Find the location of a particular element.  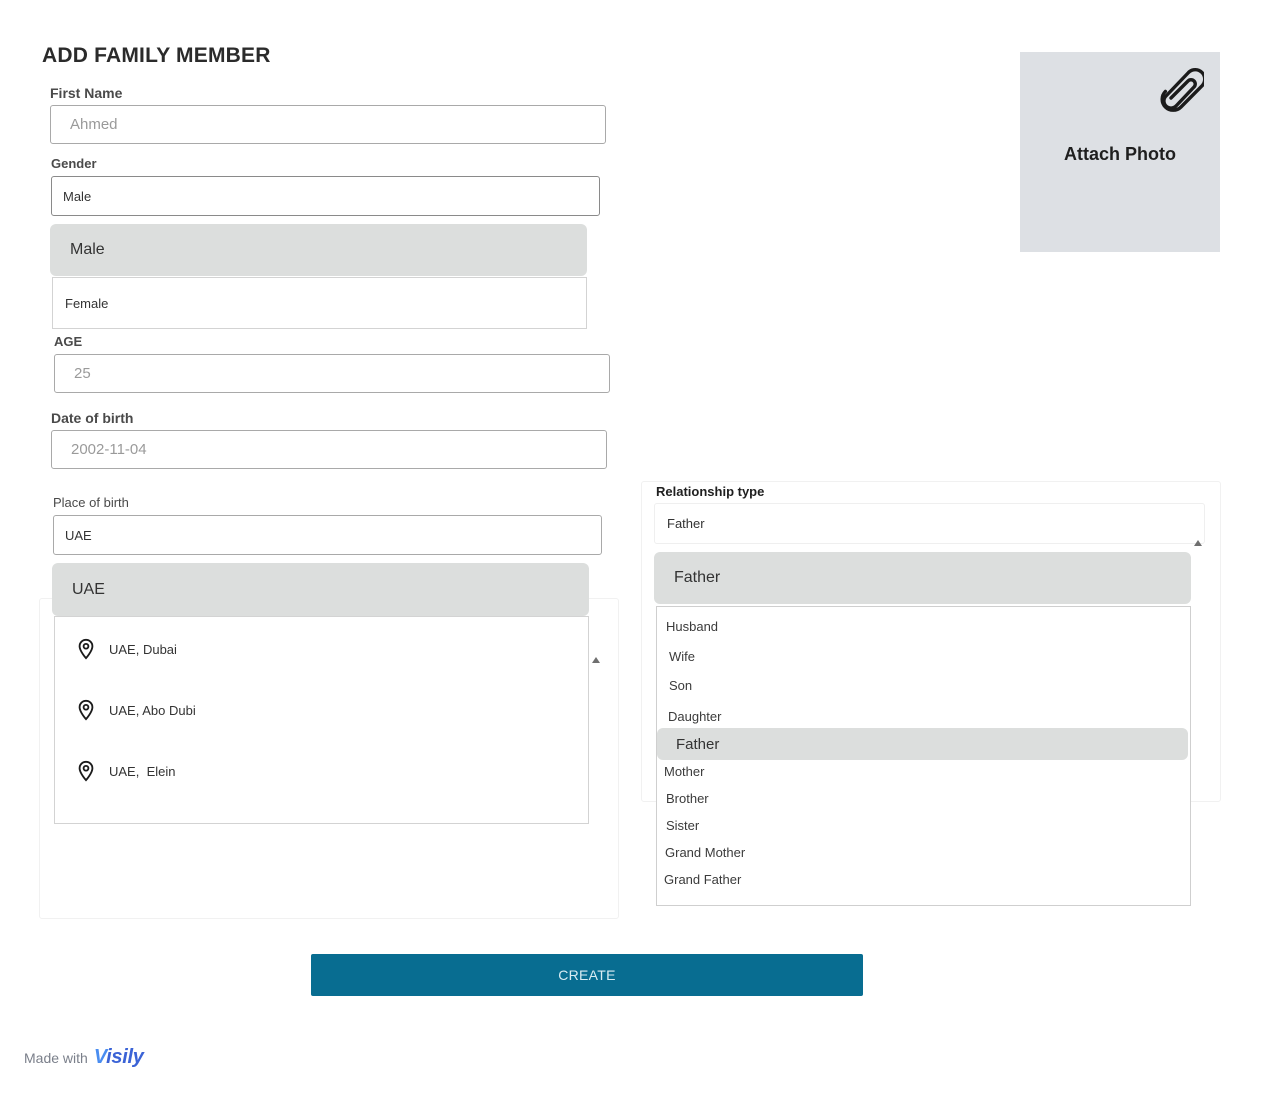

visily-logo-v: V is located at coordinates (100, 1057).